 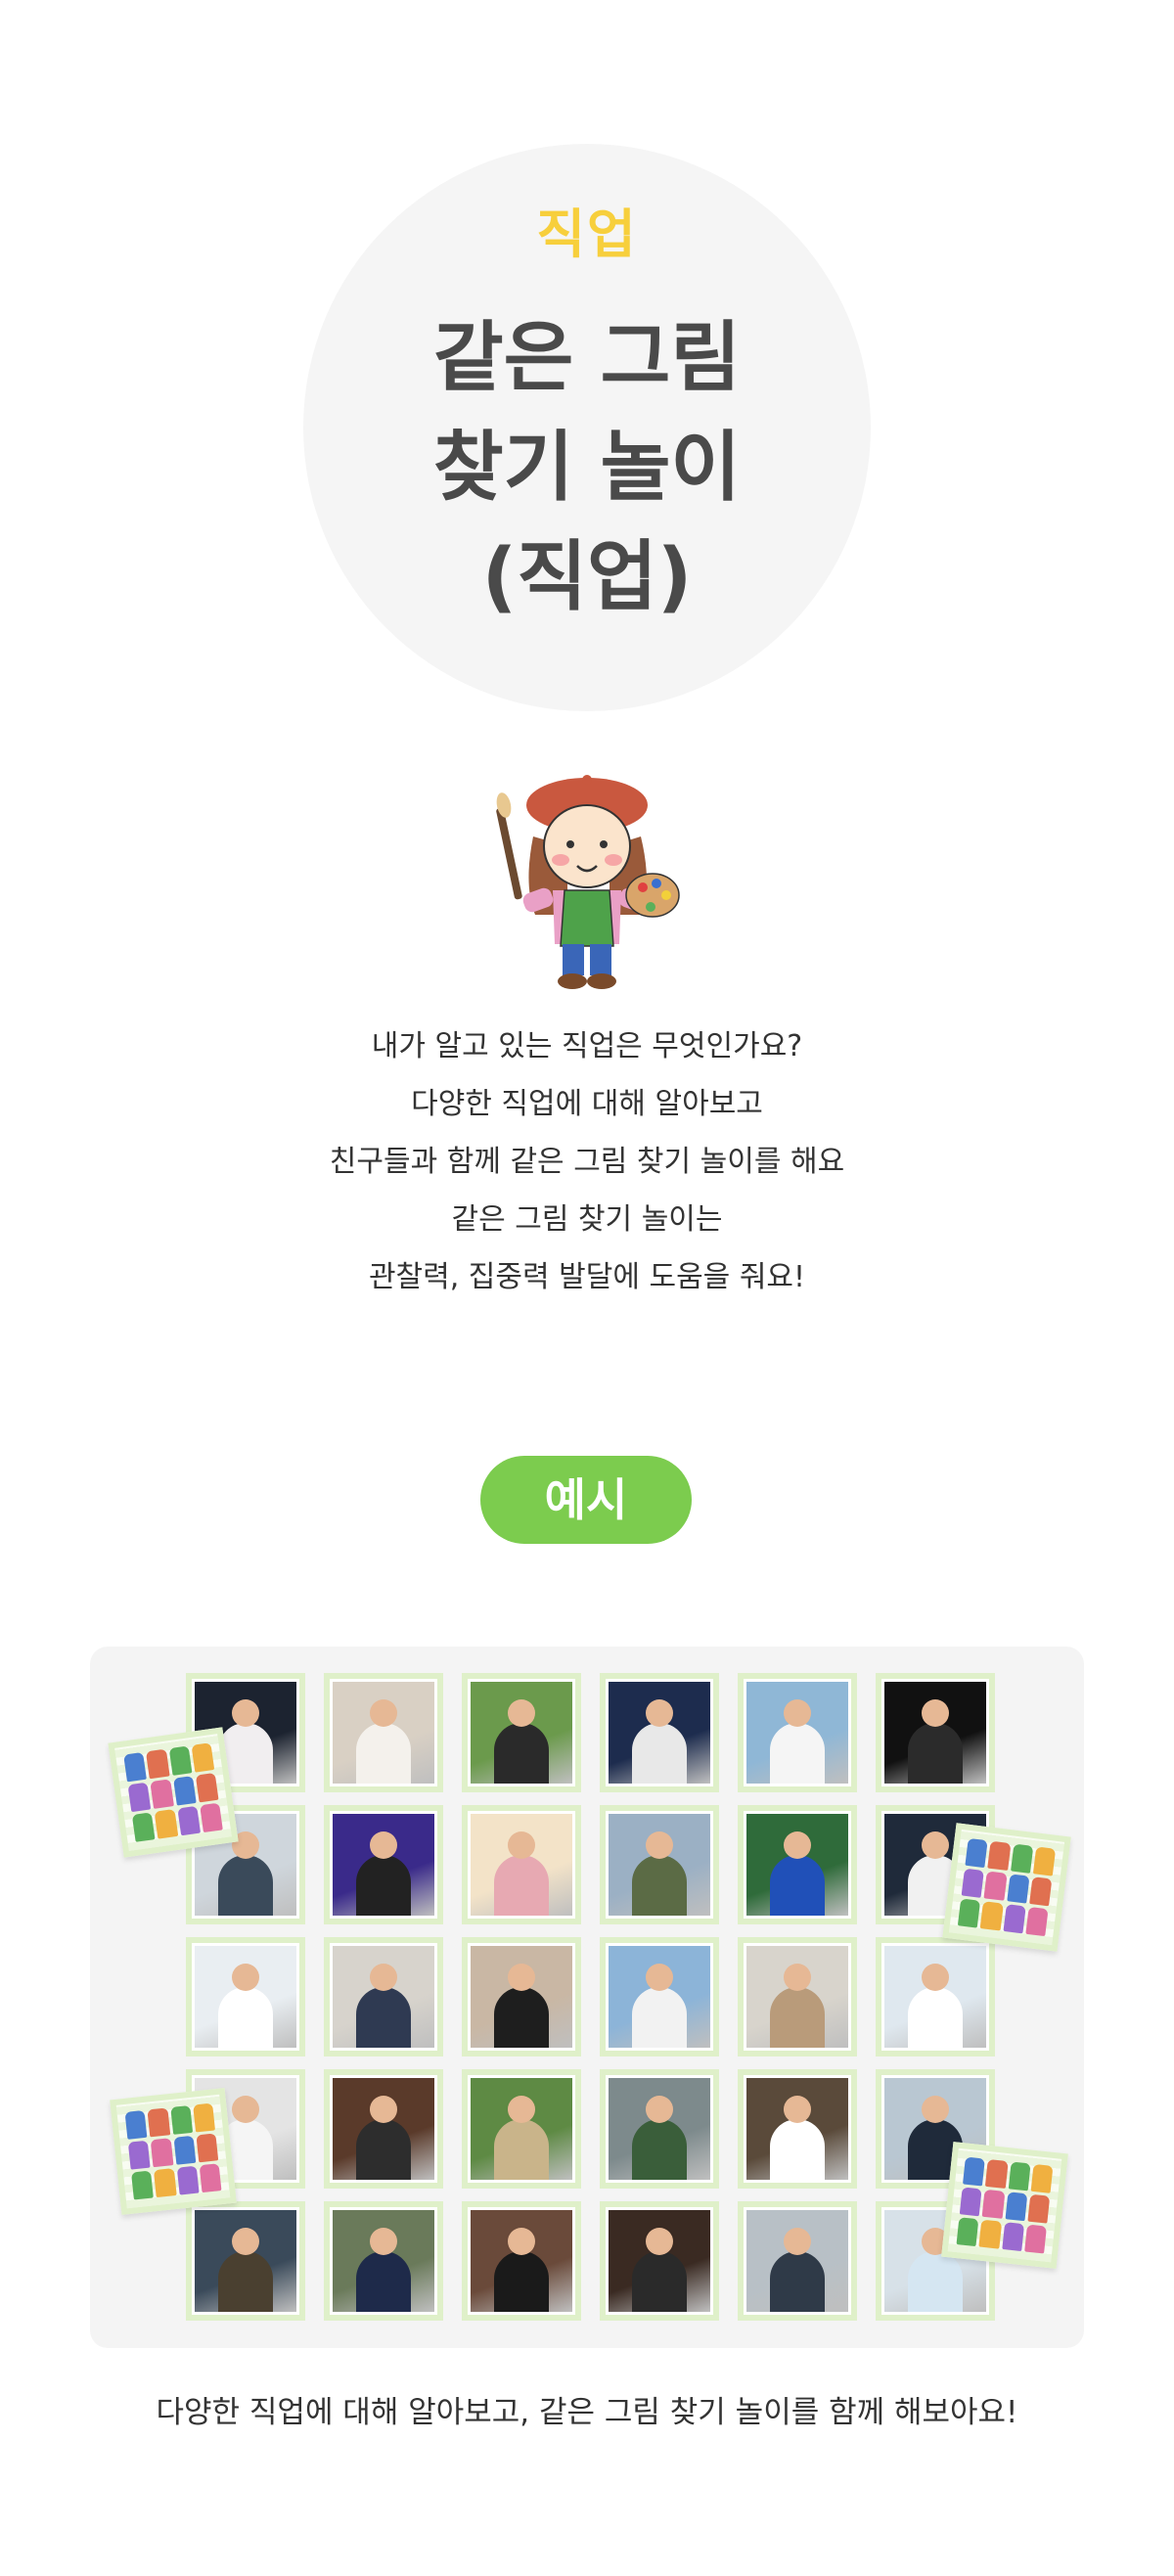 I want to click on card-scientist, so click(x=935, y=1996).